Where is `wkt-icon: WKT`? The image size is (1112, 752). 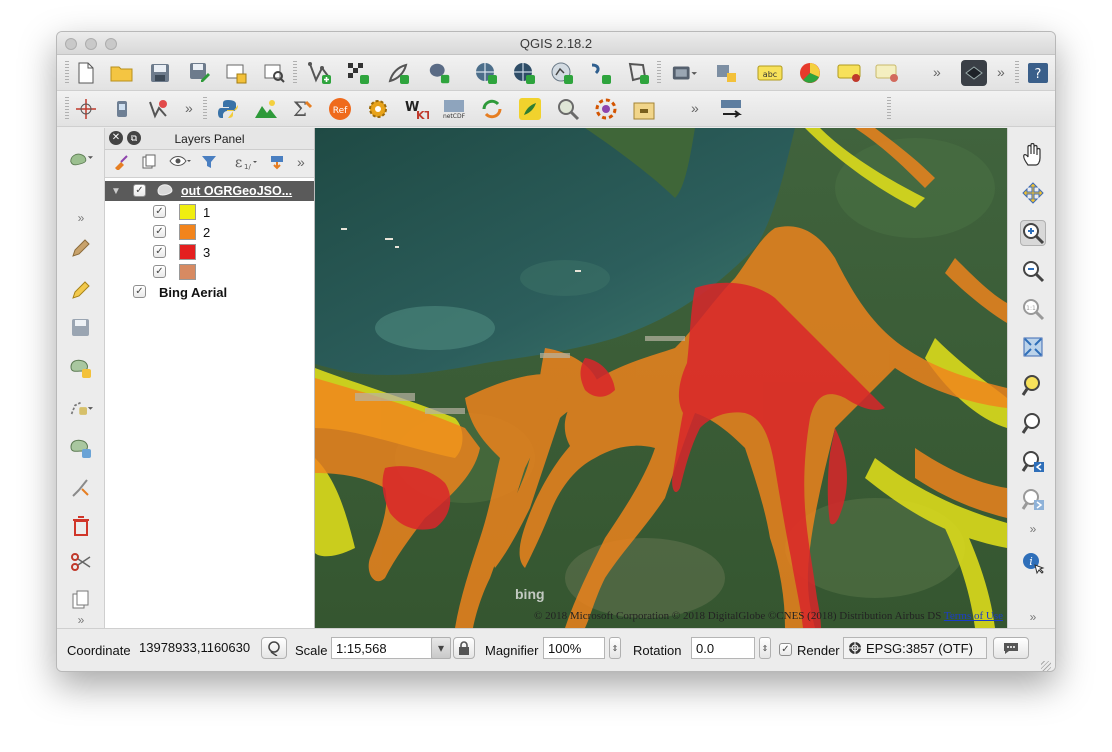
wkt-icon: WKT is located at coordinates (416, 109).